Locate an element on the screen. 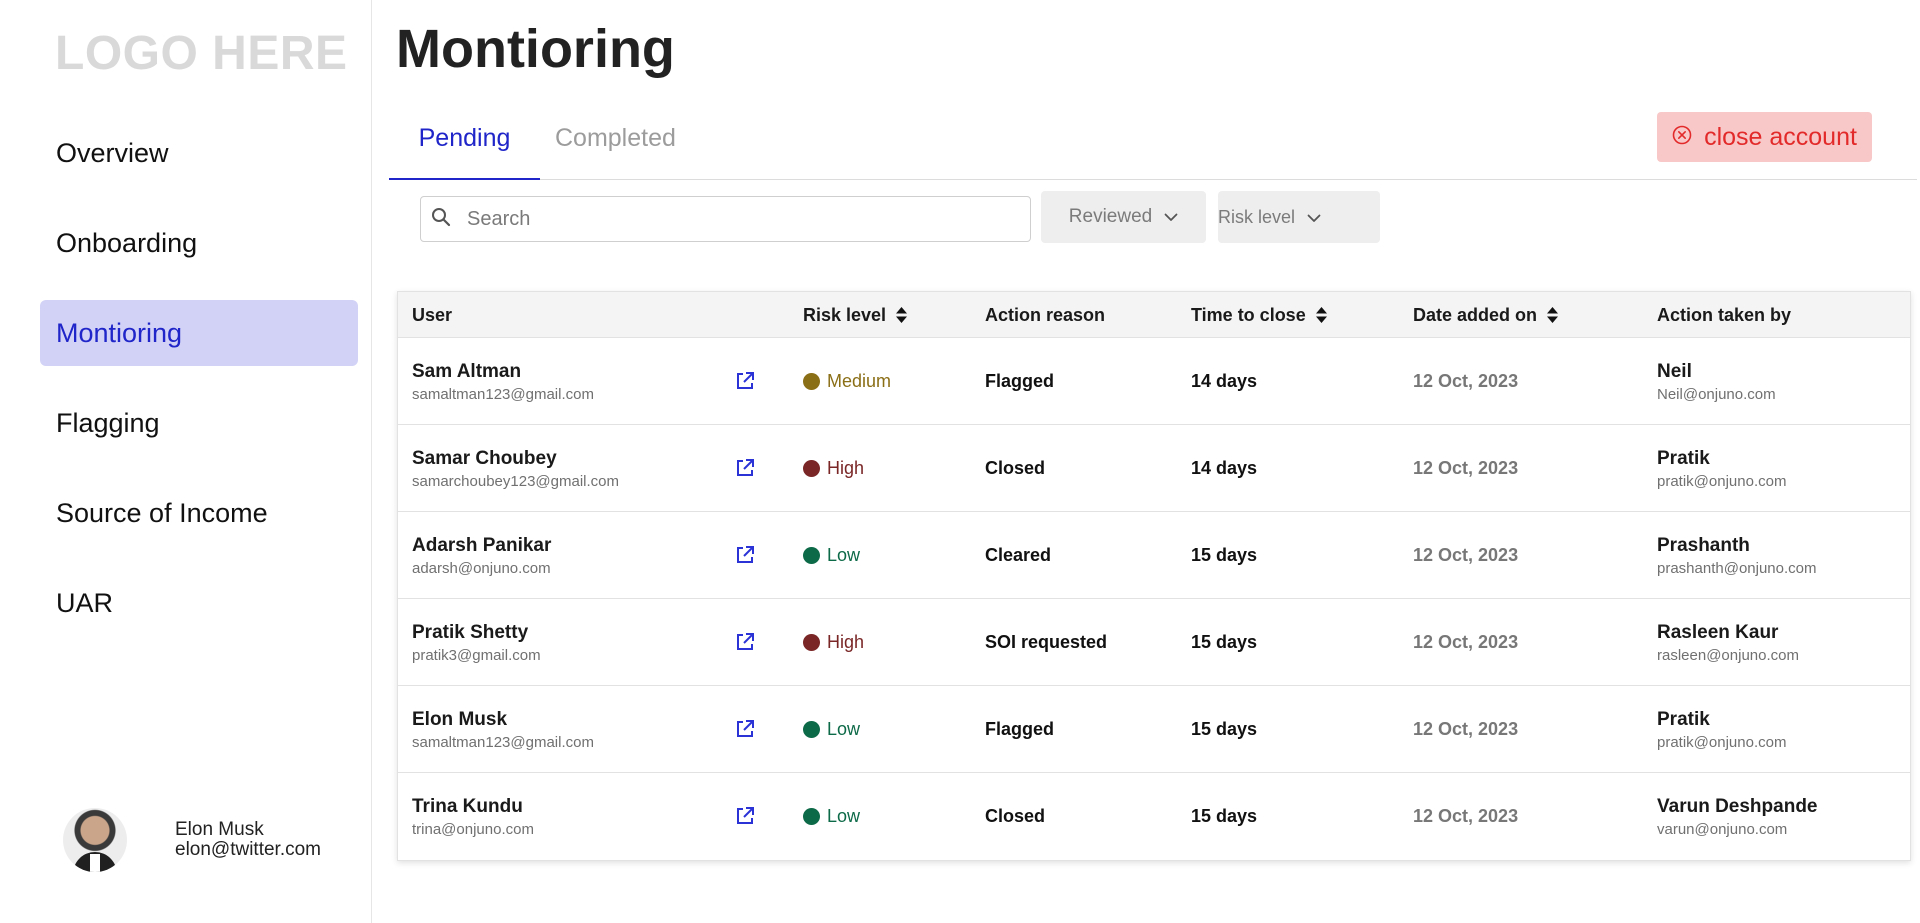 This screenshot has width=1920, height=923. action-by-name: Rasleen Kaur is located at coordinates (1718, 632).